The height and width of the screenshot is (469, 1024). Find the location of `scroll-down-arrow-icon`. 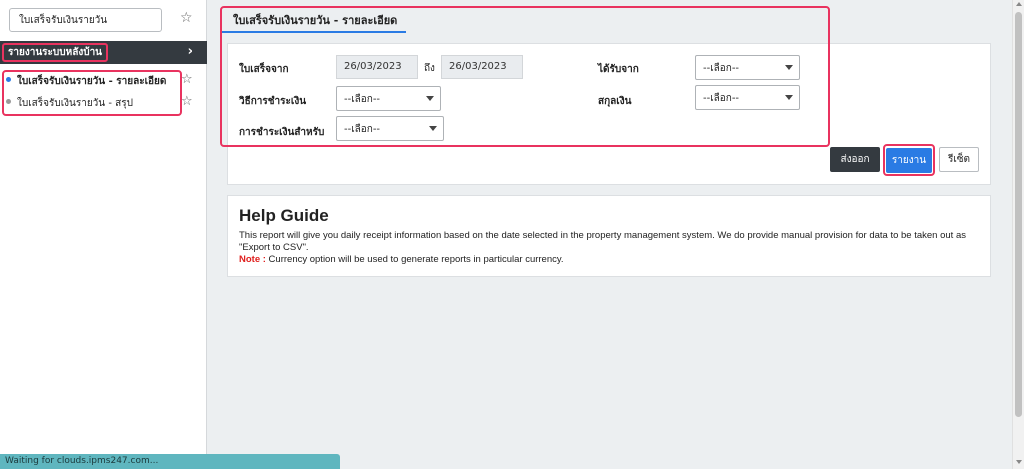

scroll-down-arrow-icon is located at coordinates (1019, 462).